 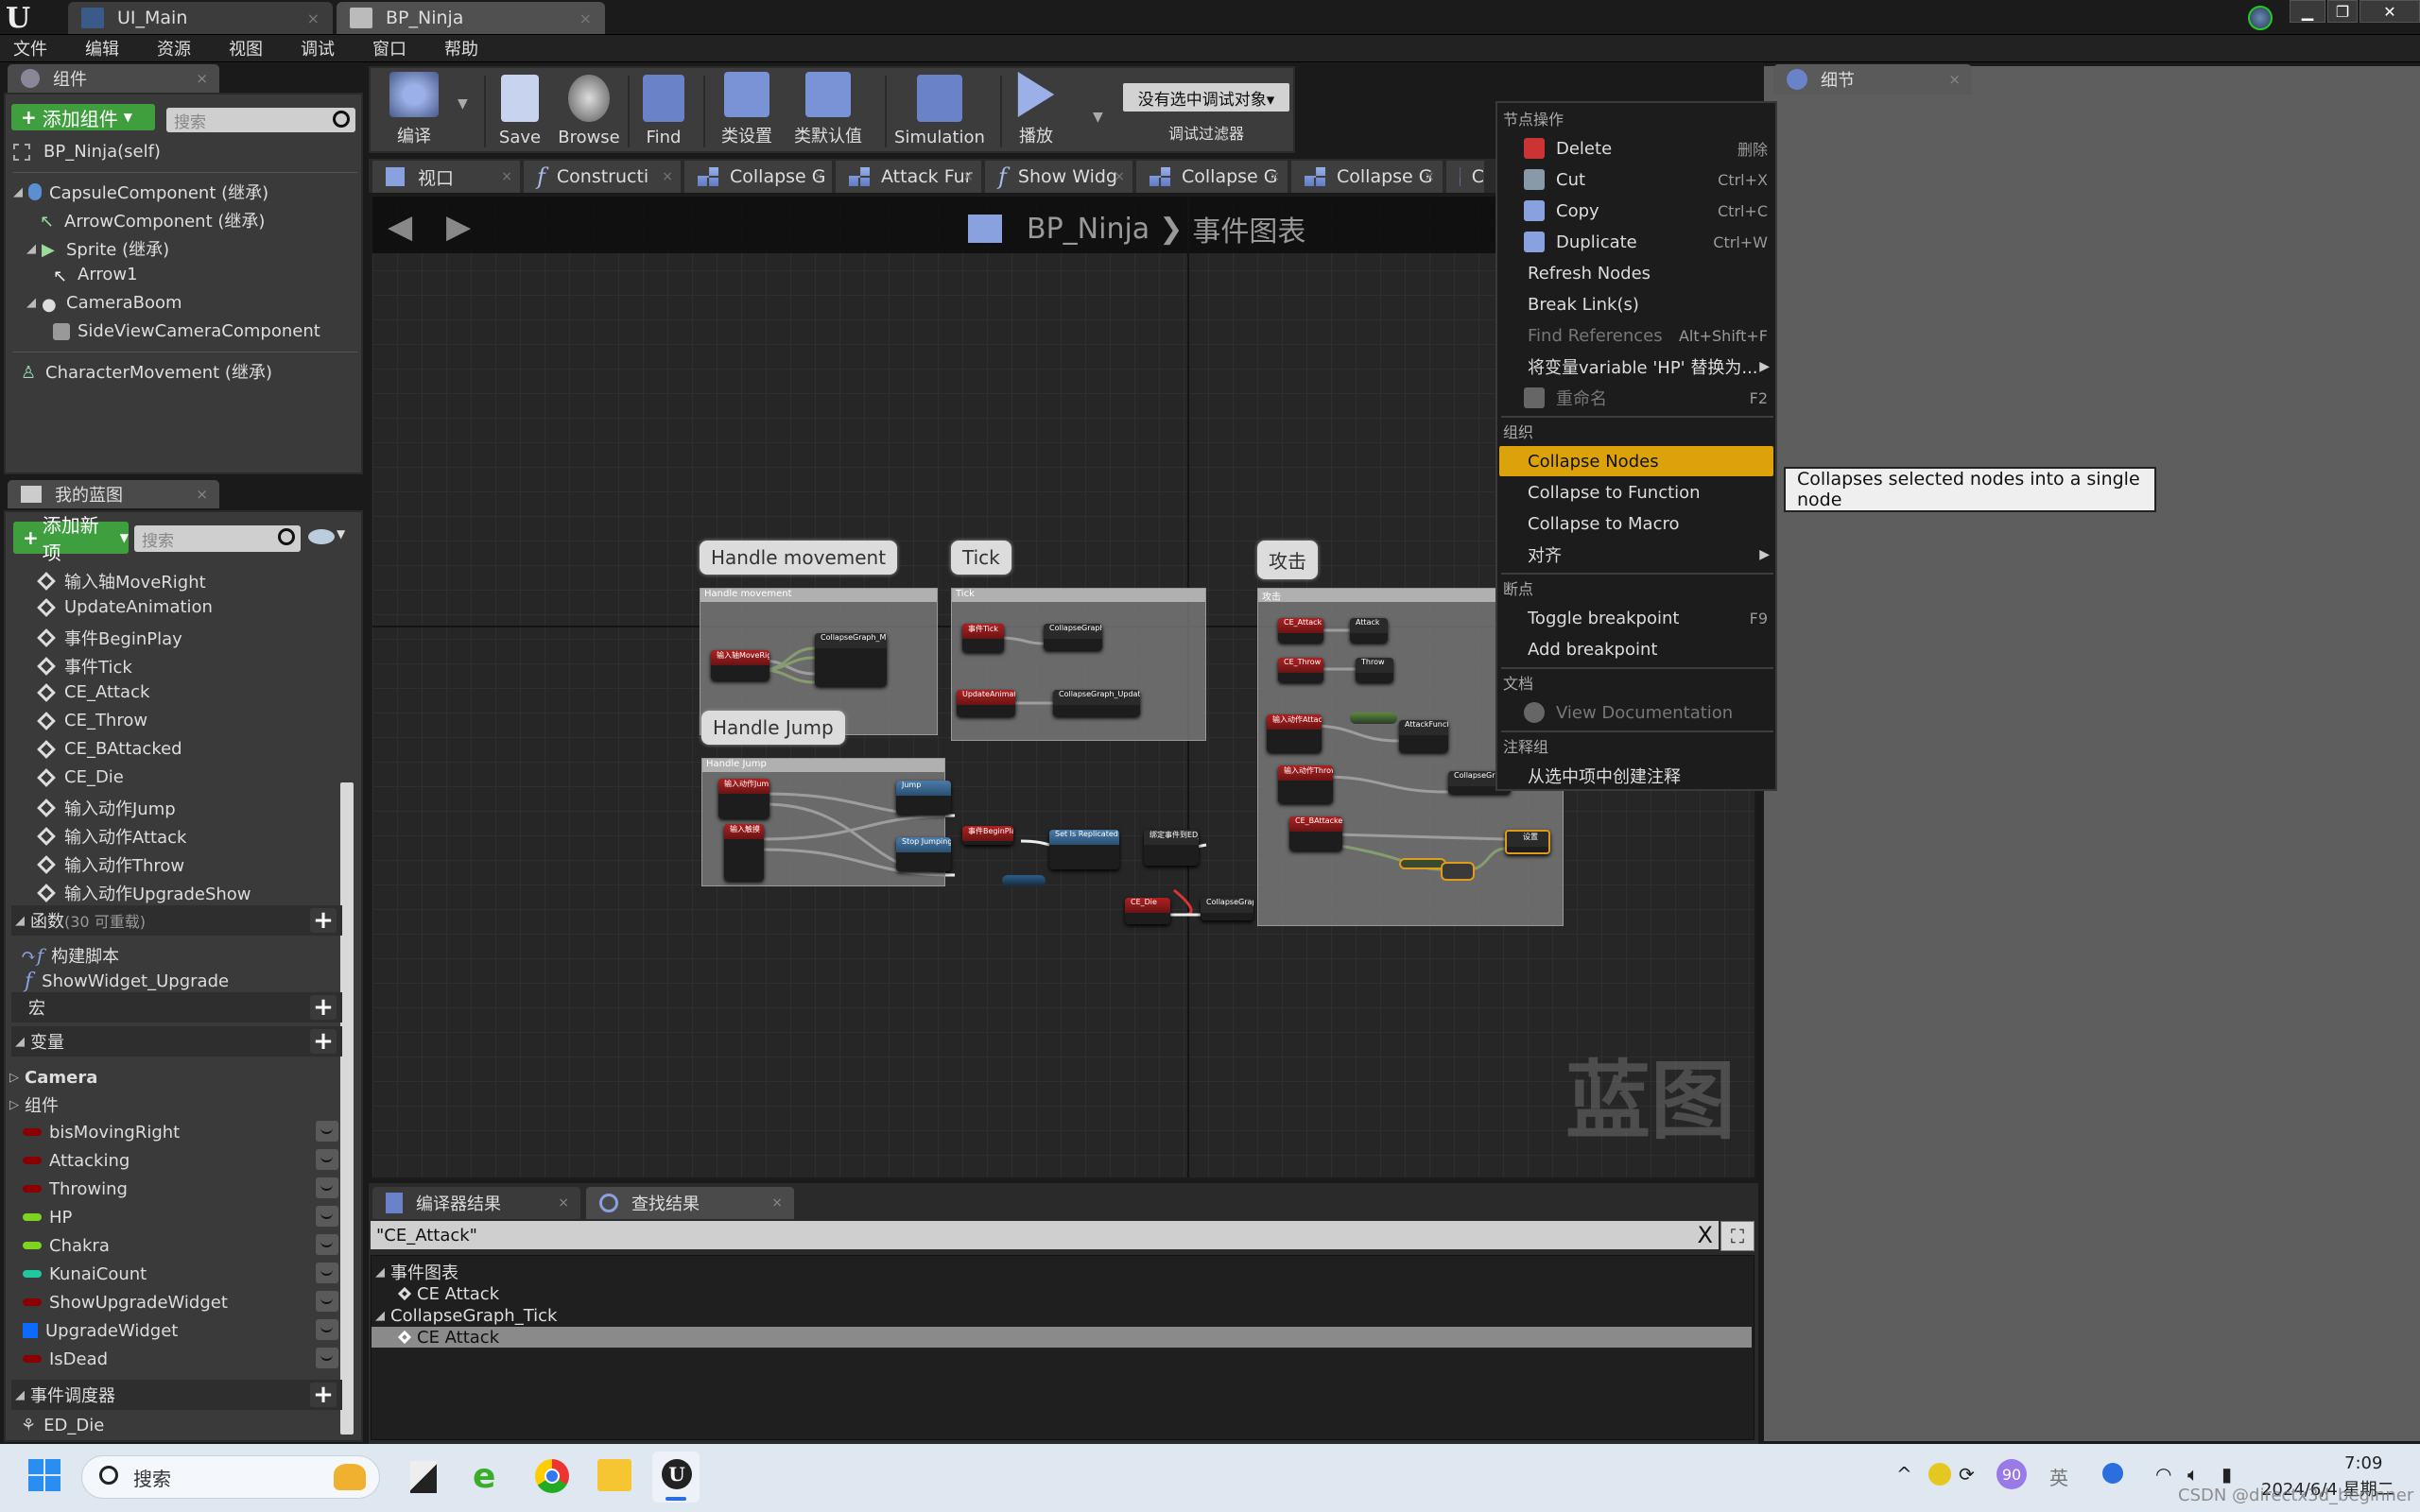 I want to click on source-control-status-icon, so click(x=2260, y=18).